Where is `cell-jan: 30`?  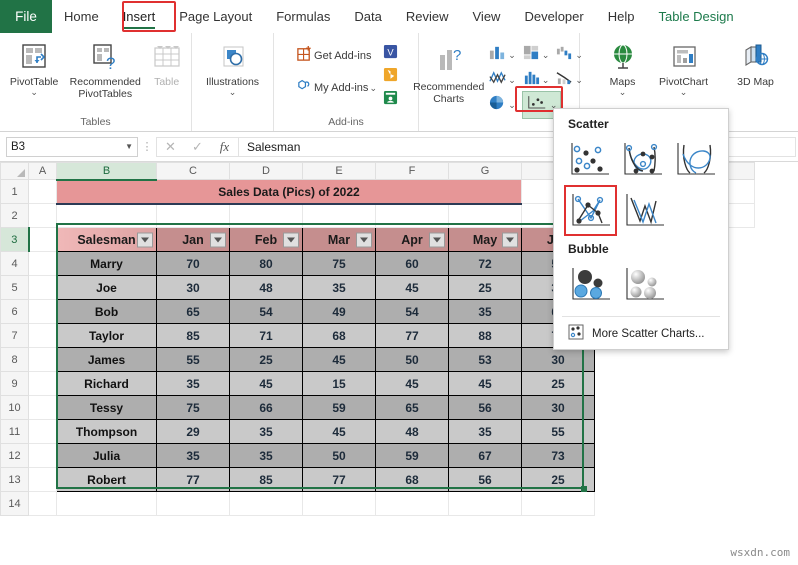 cell-jan: 30 is located at coordinates (193, 287).